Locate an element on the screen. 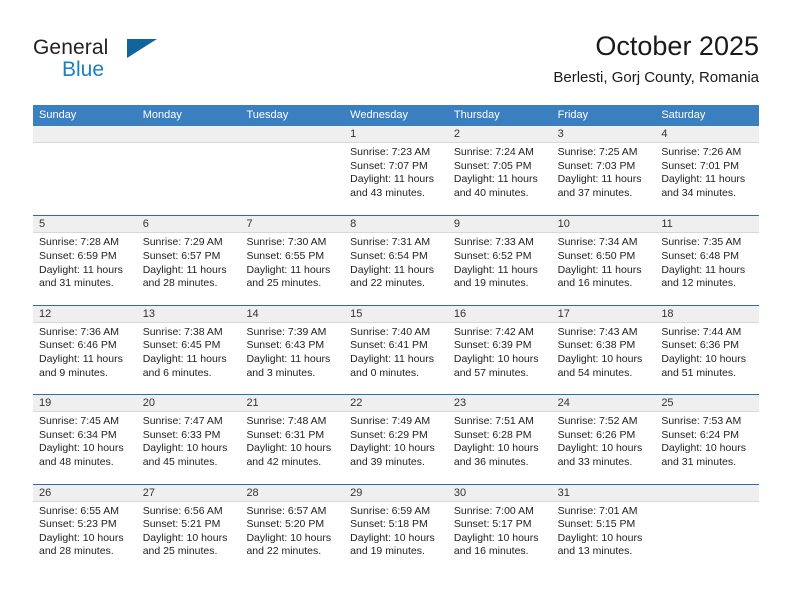 This screenshot has width=792, height=612. brand-name-general: General is located at coordinates (71, 47).